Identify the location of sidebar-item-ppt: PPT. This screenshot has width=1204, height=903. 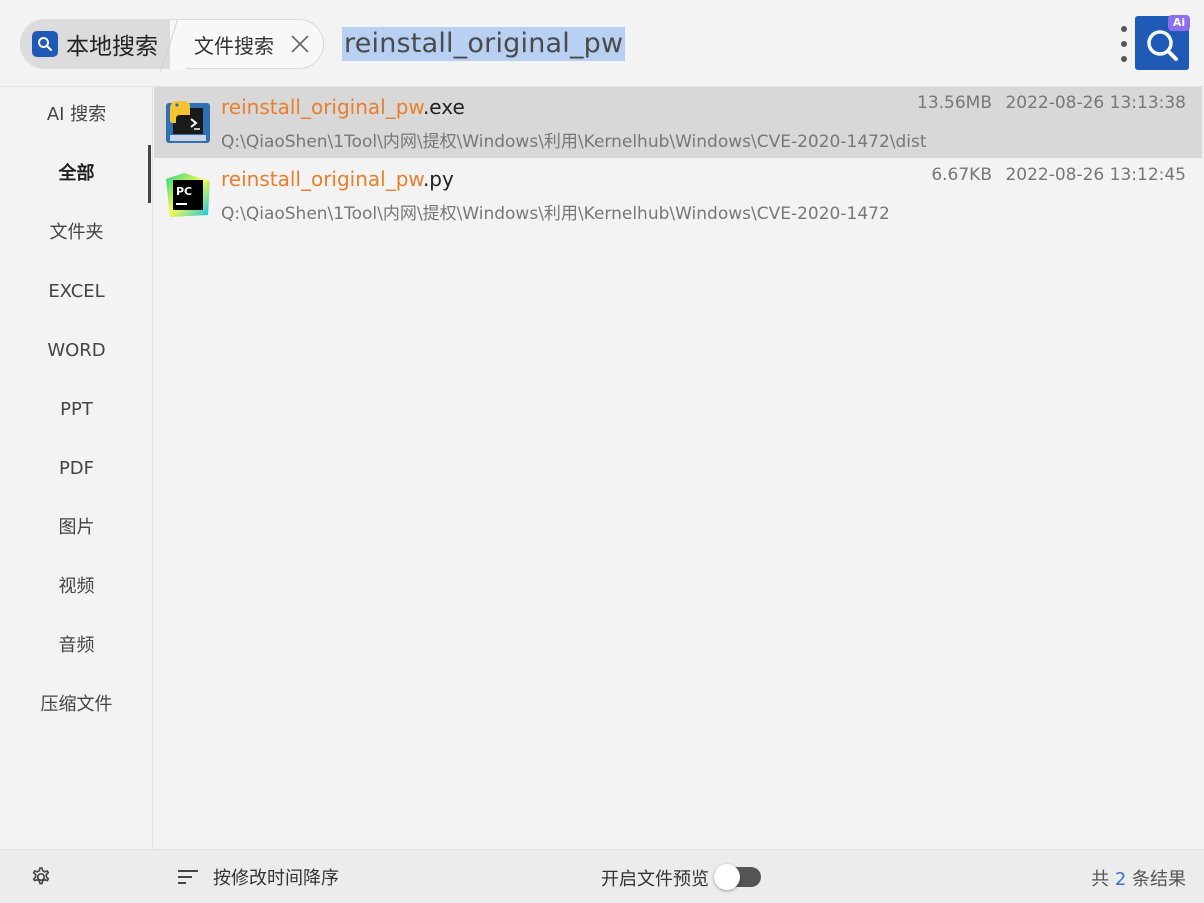
(76, 410).